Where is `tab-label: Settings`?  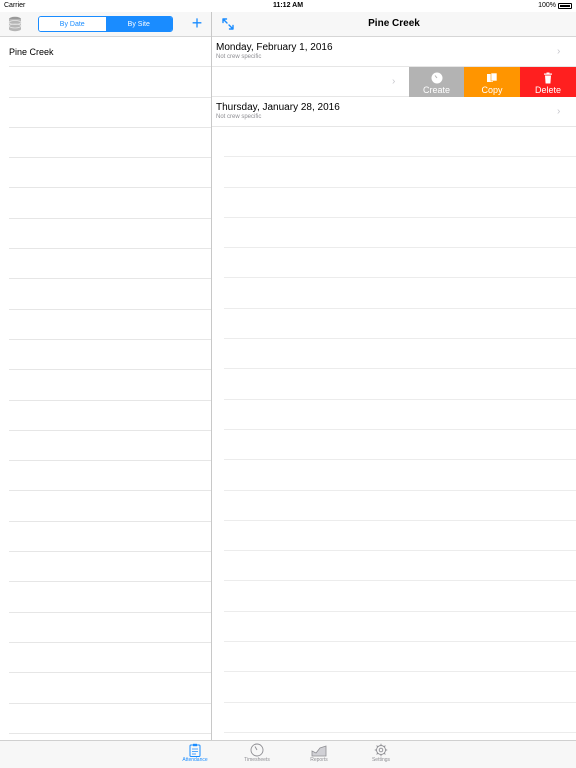
tab-label: Settings is located at coordinates (381, 760).